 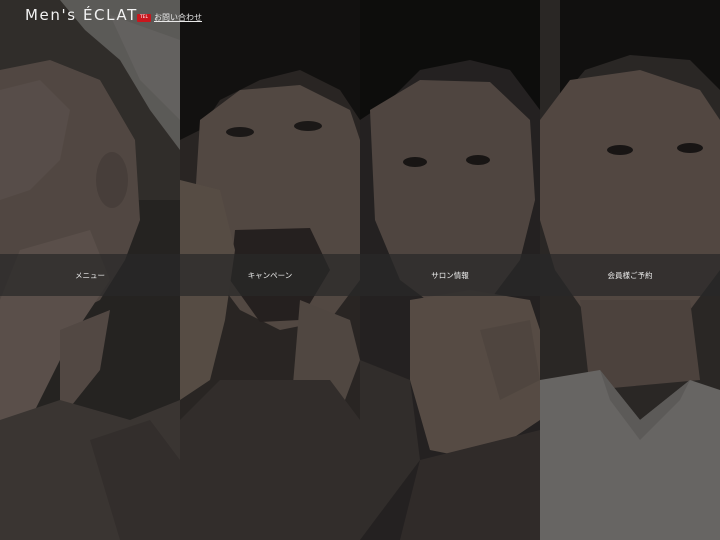 I want to click on nav-item-menu: メニュー, so click(x=90, y=275).